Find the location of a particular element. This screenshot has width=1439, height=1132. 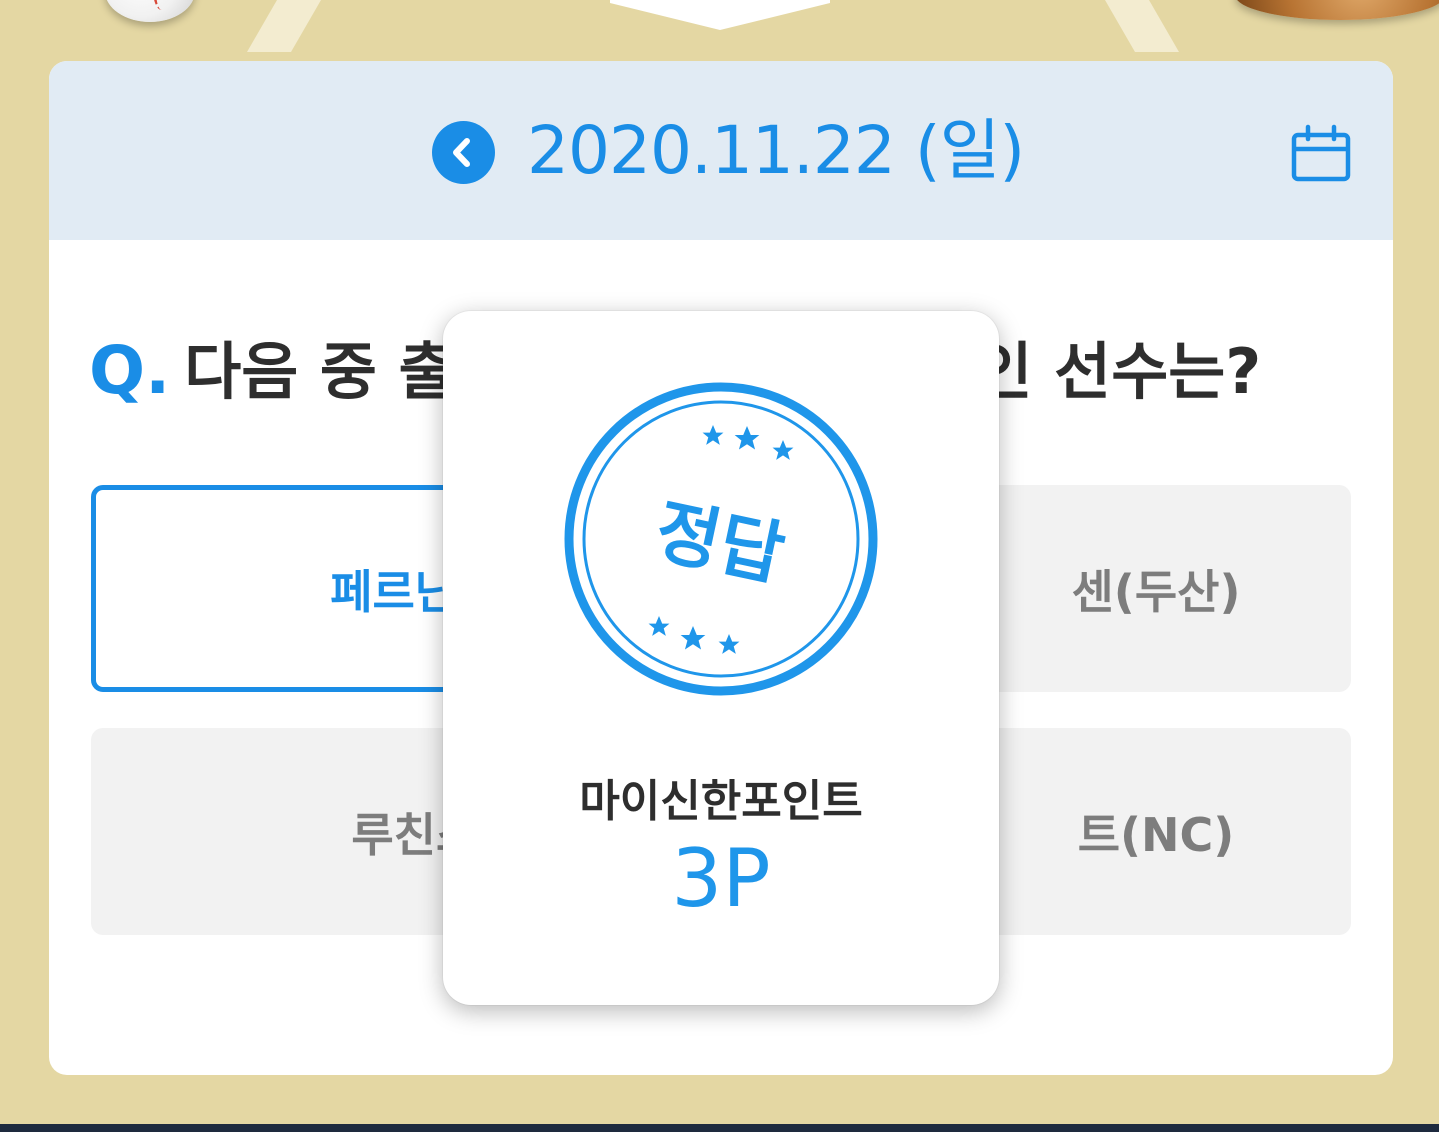

calendar-button is located at coordinates (1321, 153).